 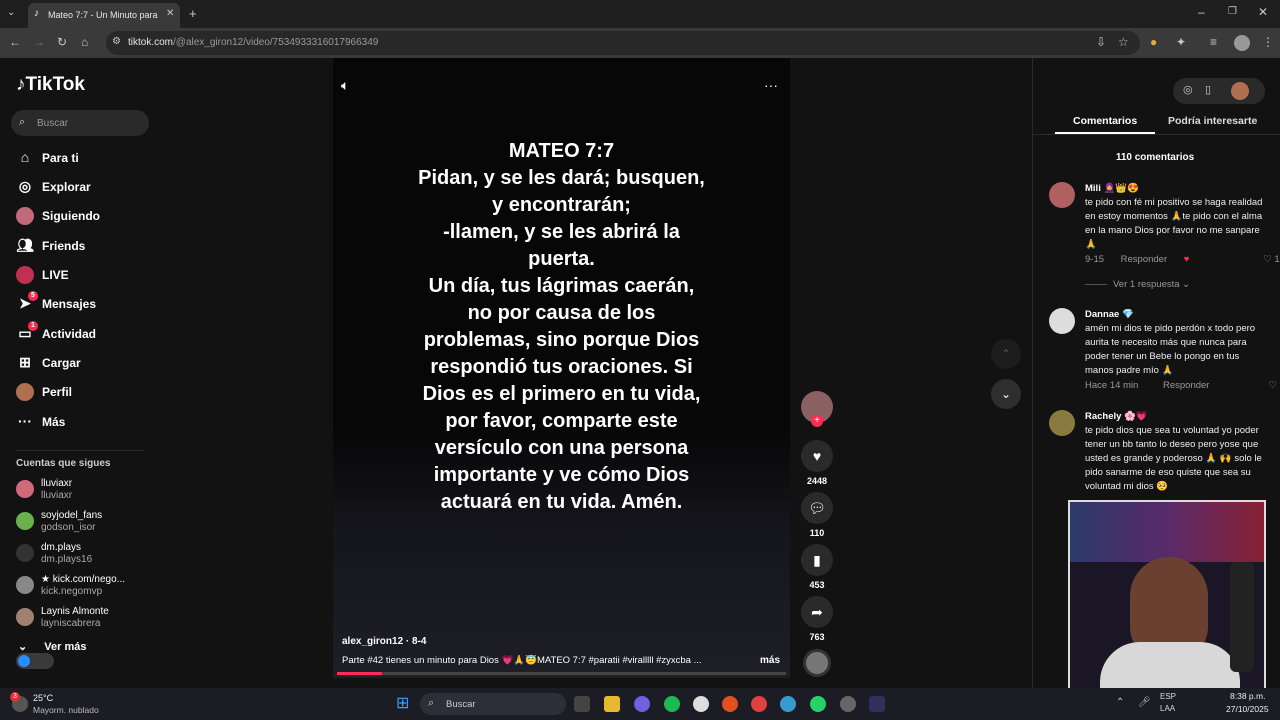 I want to click on close-window-icon: ✕, so click(x=1263, y=12).